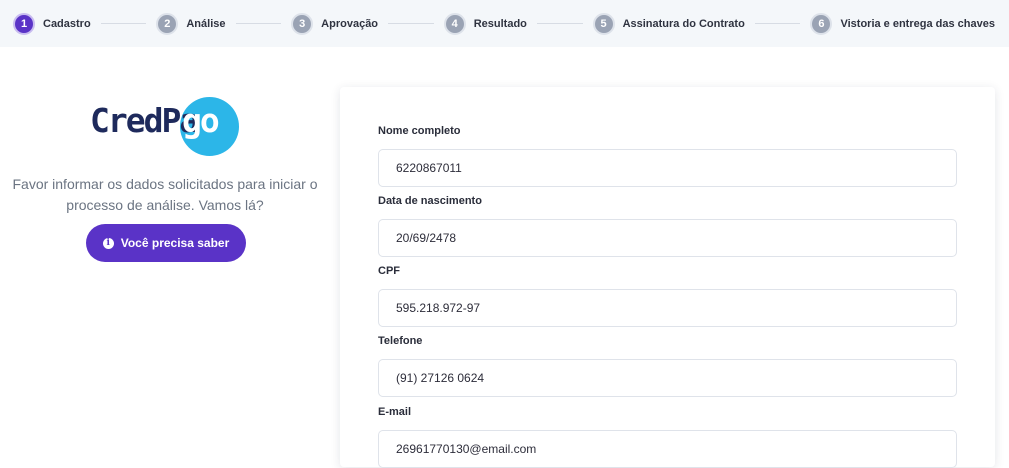  I want to click on field-nome-completo: Nome completo, so click(667, 156).